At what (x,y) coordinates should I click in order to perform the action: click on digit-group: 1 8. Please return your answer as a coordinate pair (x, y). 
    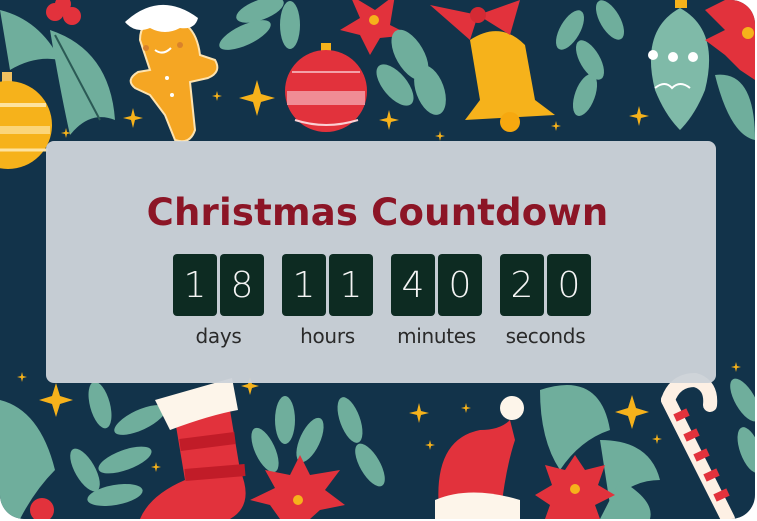
    Looking at the image, I should click on (218, 285).